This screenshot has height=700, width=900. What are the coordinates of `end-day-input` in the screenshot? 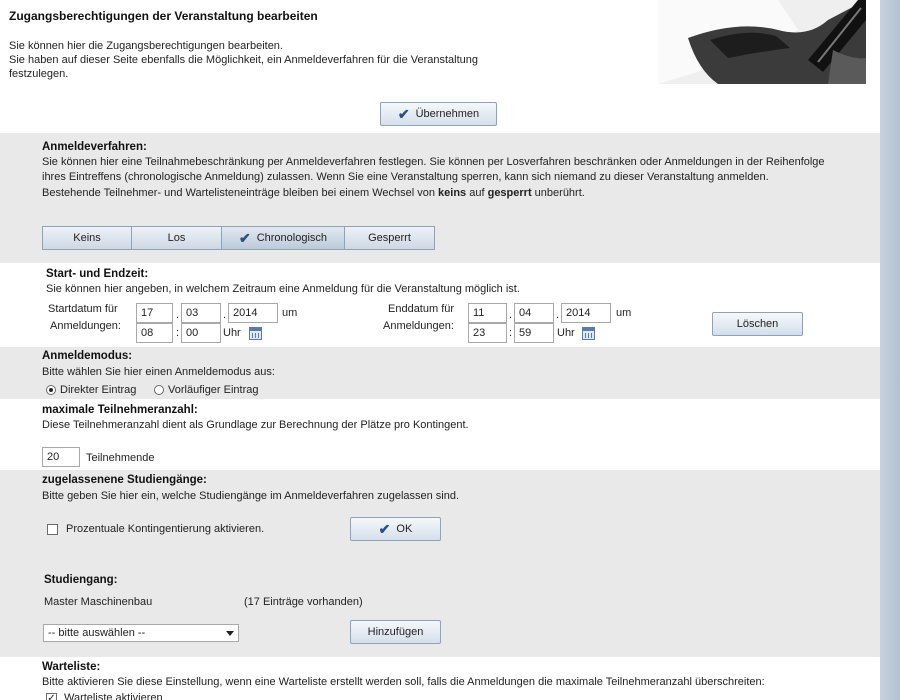 It's located at (487, 313).